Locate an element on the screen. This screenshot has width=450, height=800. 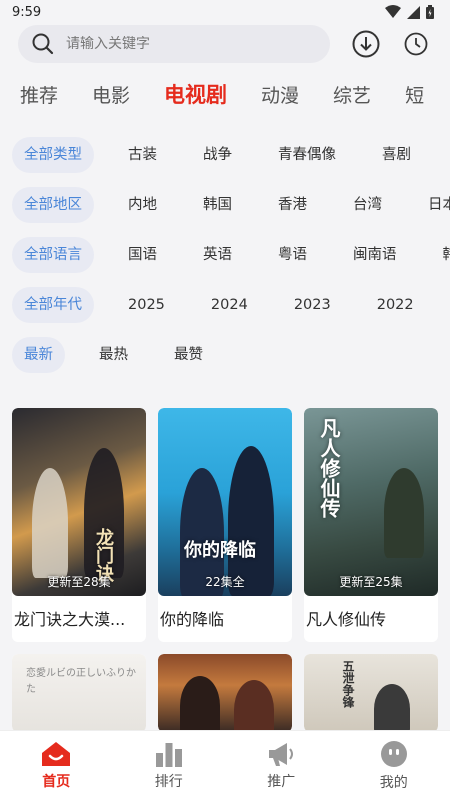
chart-icon is located at coordinates (168, 754).